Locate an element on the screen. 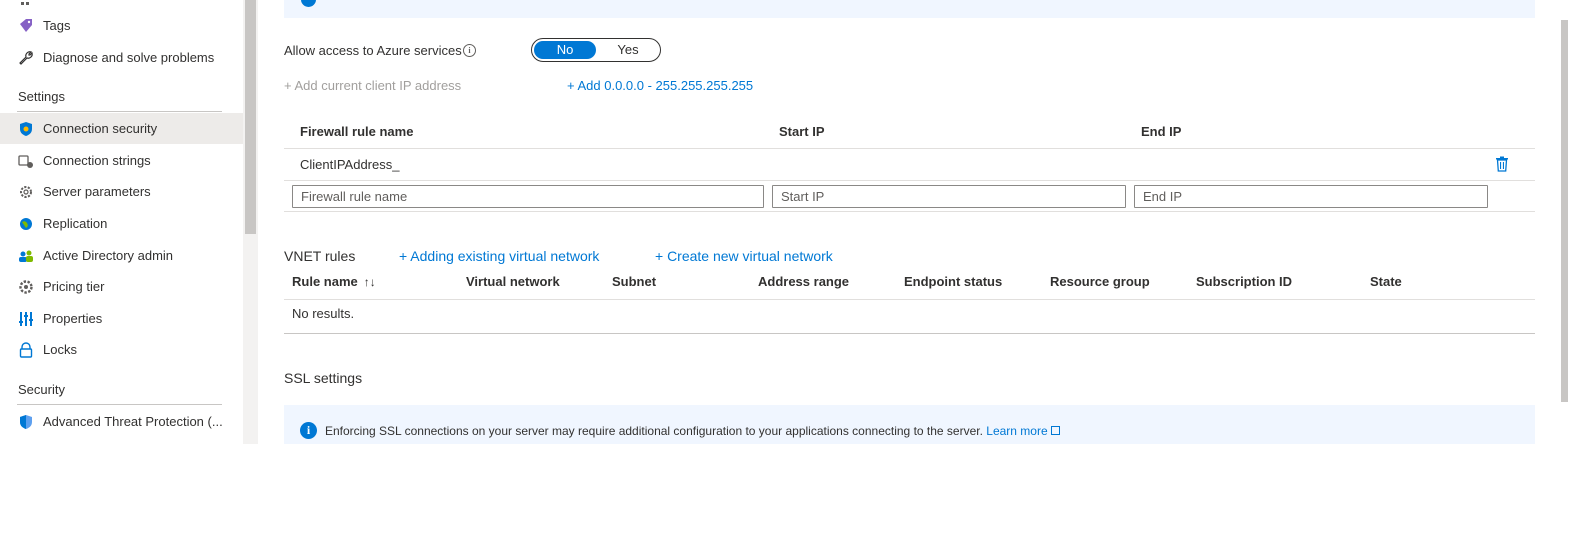  sidebar-item-label: Pricing tier is located at coordinates (74, 286).